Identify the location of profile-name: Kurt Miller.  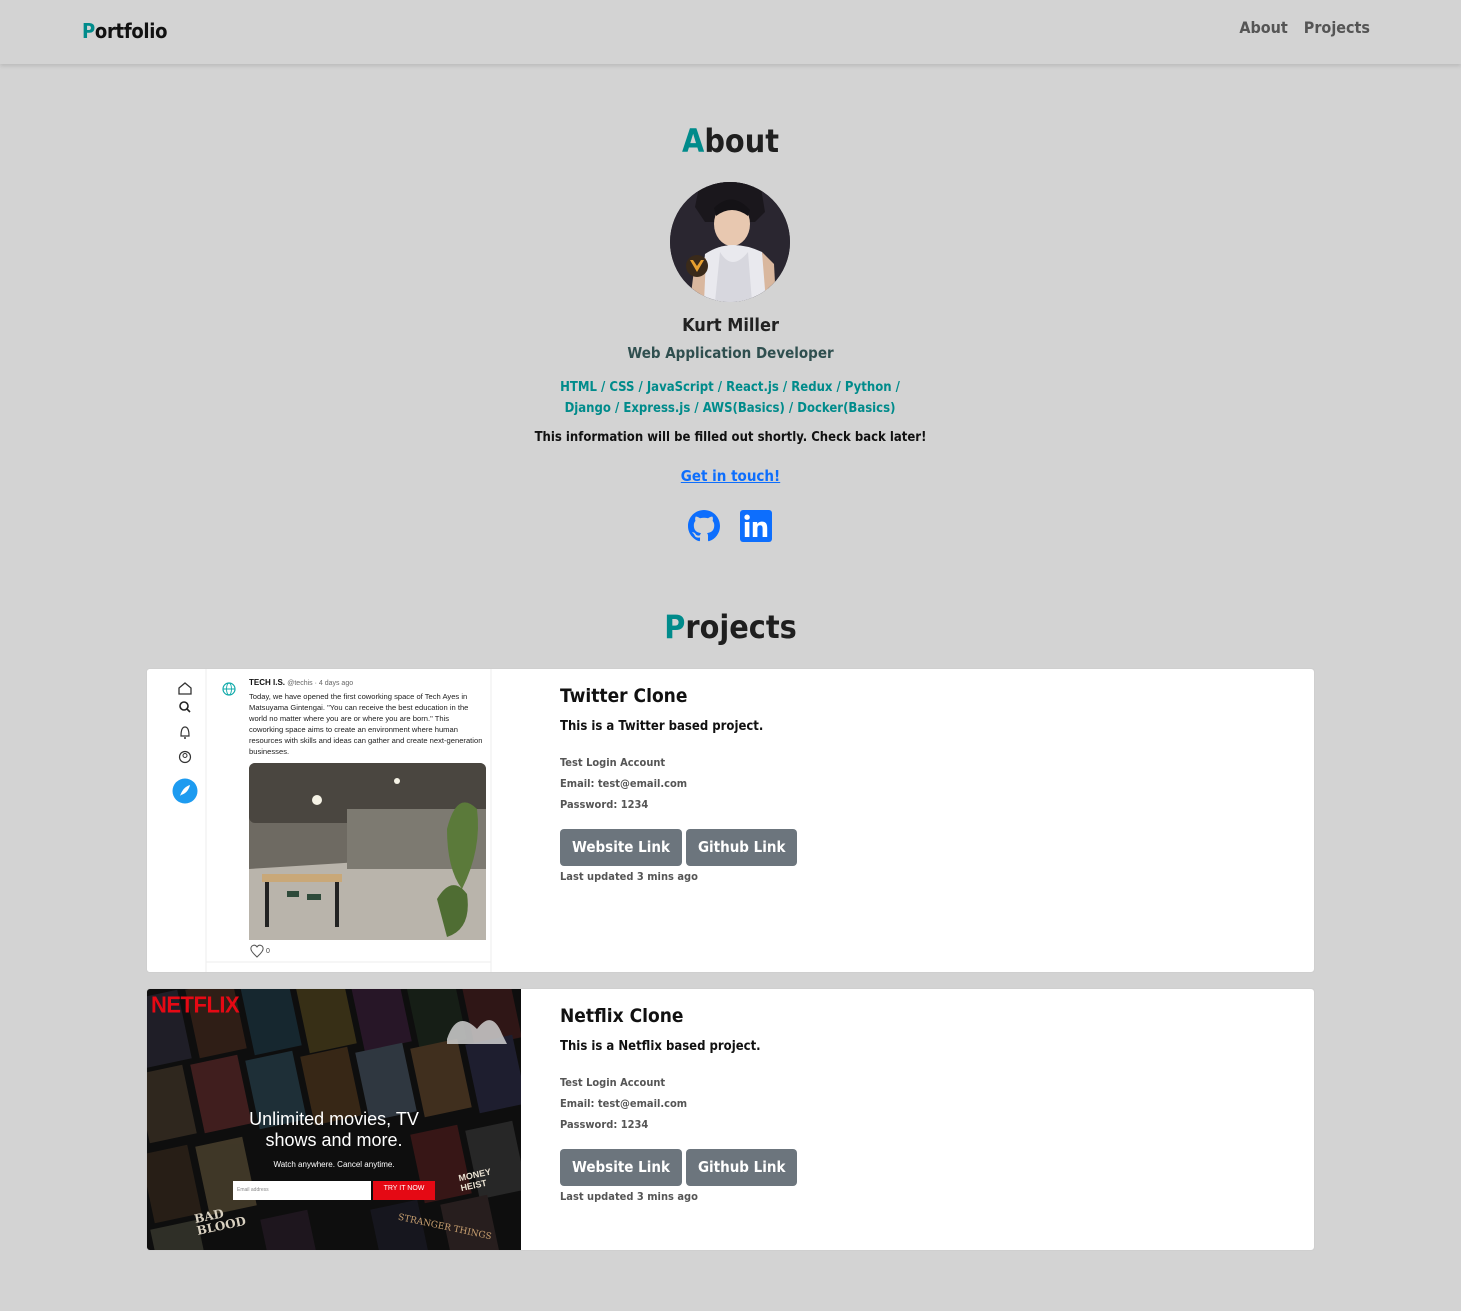
(730, 325).